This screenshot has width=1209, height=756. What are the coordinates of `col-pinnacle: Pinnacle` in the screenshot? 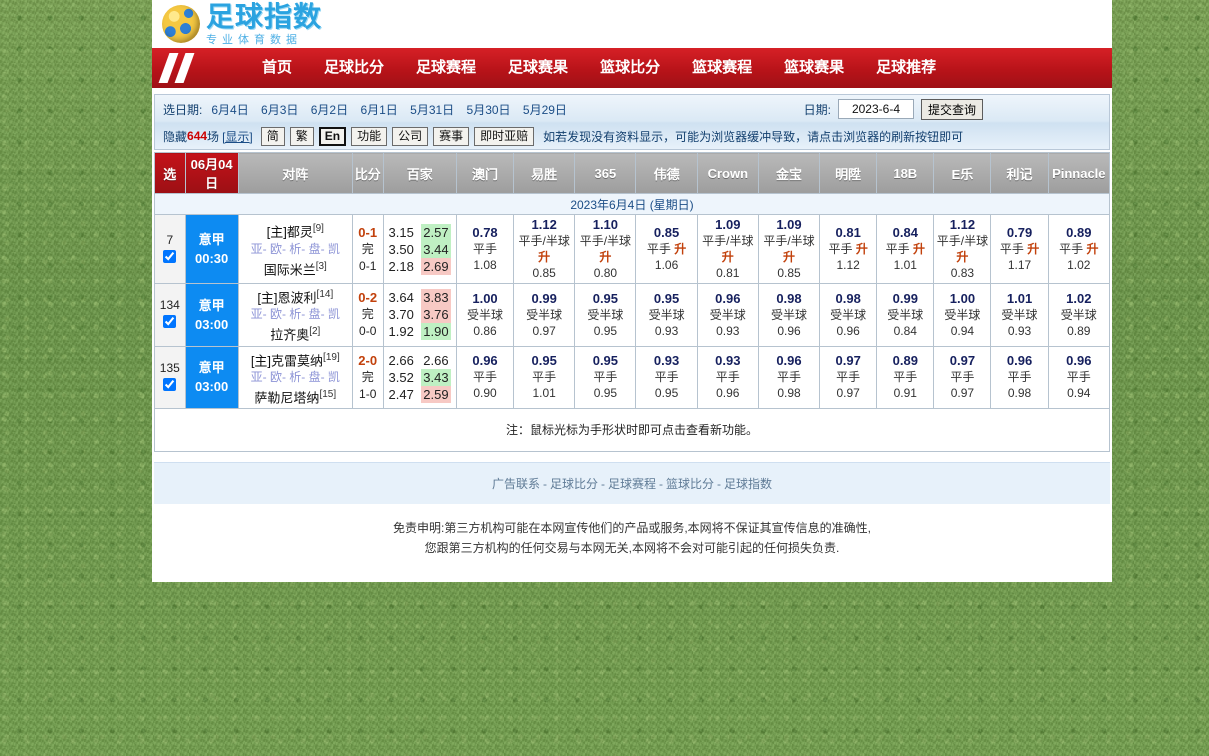 It's located at (1079, 173).